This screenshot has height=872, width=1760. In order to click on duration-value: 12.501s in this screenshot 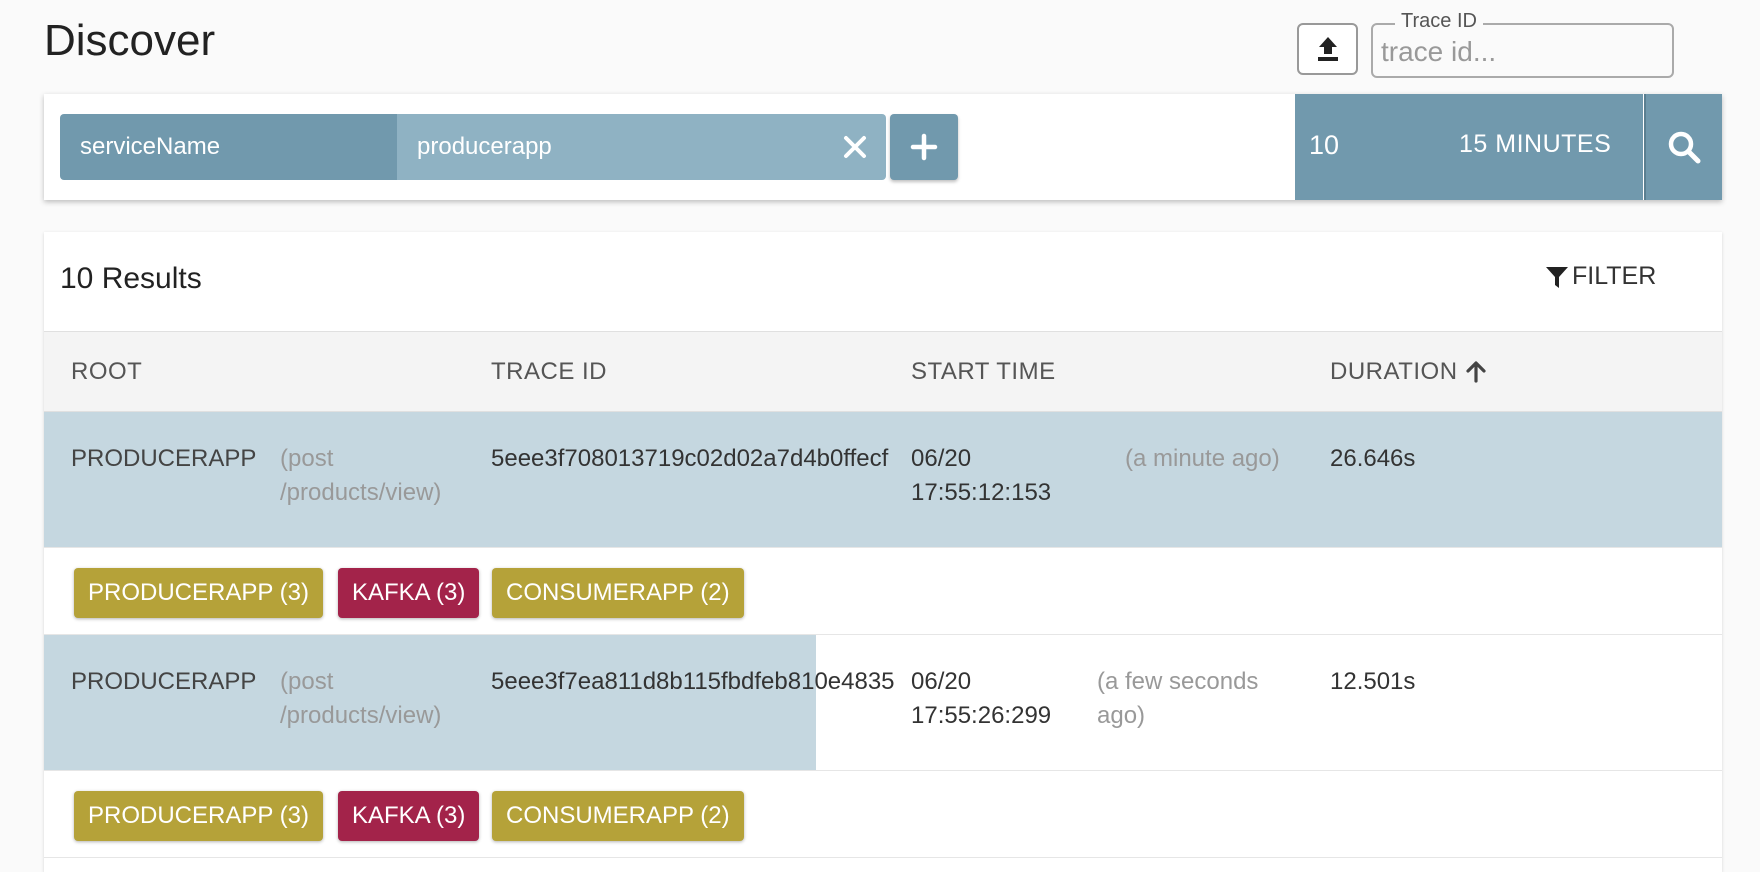, I will do `click(1373, 681)`.